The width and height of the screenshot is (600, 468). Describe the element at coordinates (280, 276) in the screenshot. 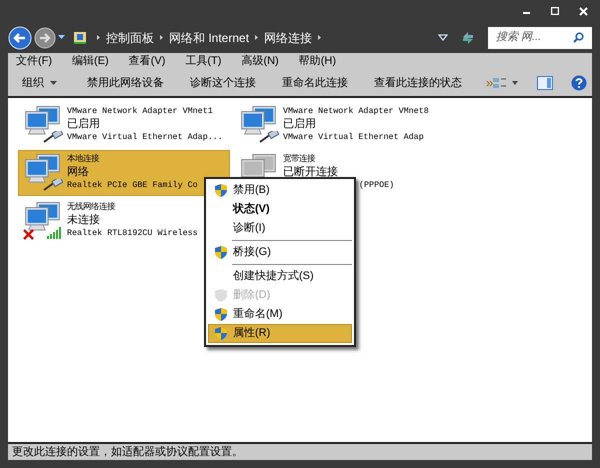

I see `menu-item: 创建快捷方式(S)` at that location.